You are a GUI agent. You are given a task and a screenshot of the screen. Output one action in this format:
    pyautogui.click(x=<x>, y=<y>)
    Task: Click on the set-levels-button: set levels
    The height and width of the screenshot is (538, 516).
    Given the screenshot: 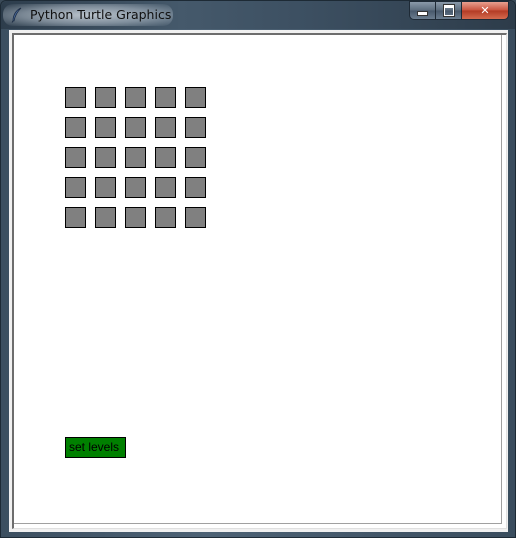 What is the action you would take?
    pyautogui.click(x=95, y=447)
    